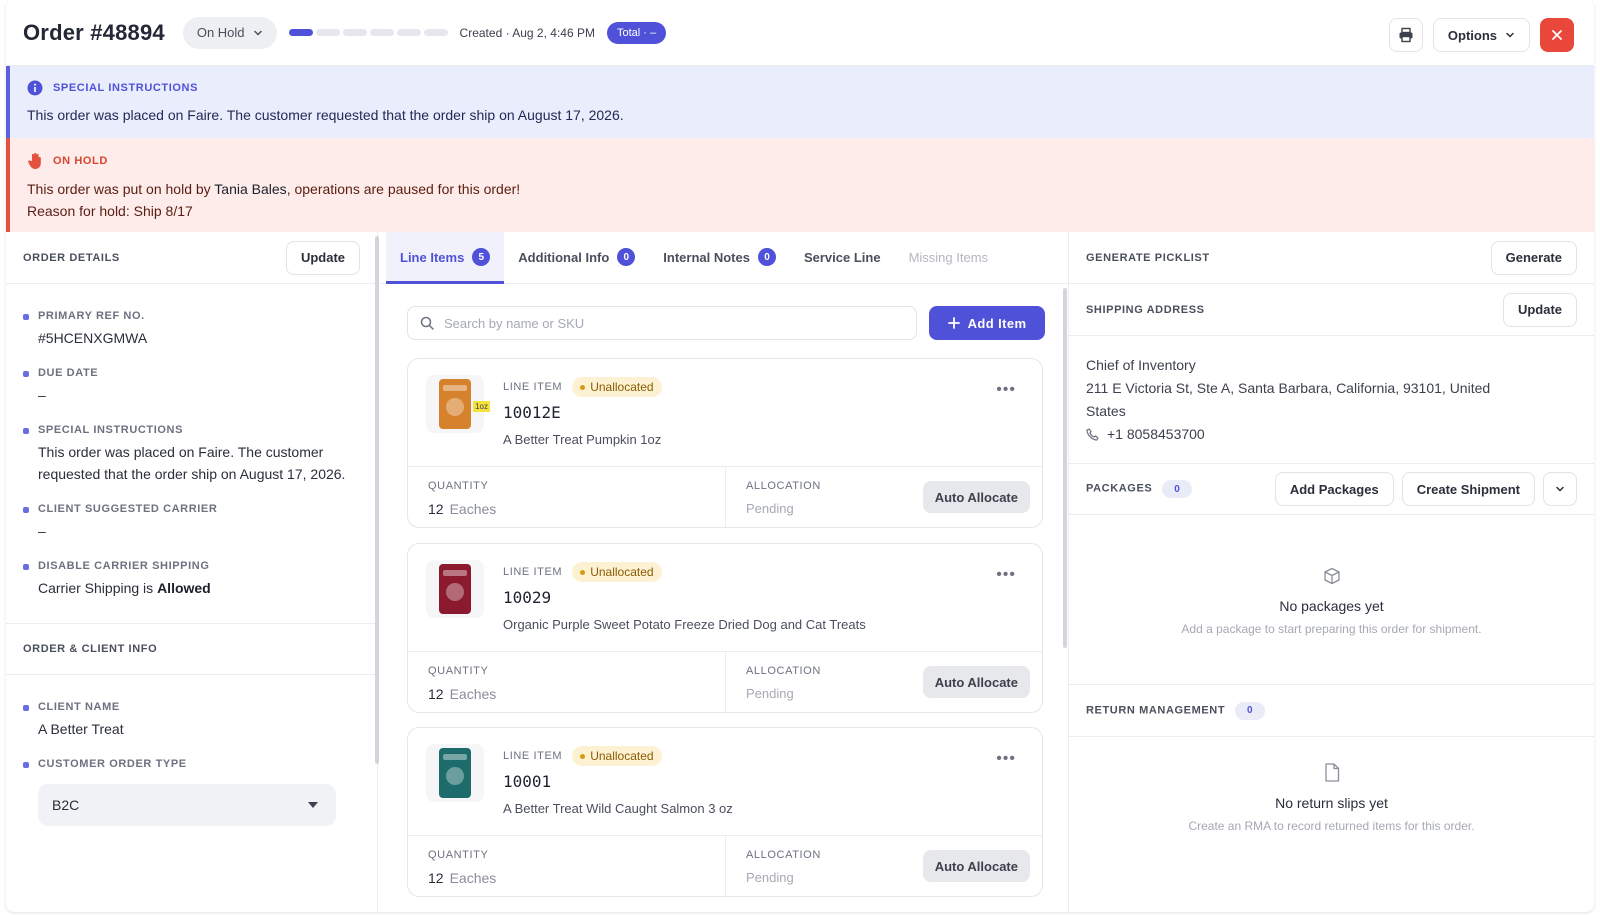 The image size is (1600, 915). What do you see at coordinates (527, 597) in the screenshot?
I see `line-item-sku: 10029` at bounding box center [527, 597].